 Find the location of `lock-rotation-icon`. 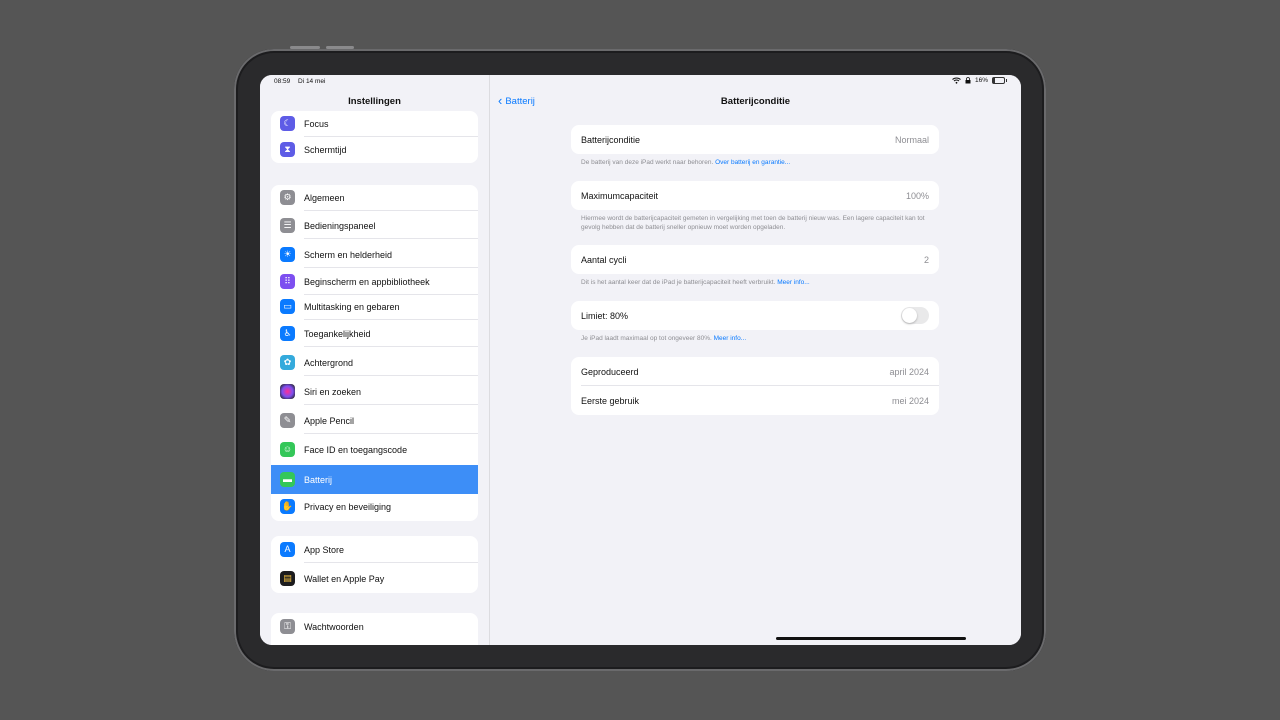

lock-rotation-icon is located at coordinates (968, 80).